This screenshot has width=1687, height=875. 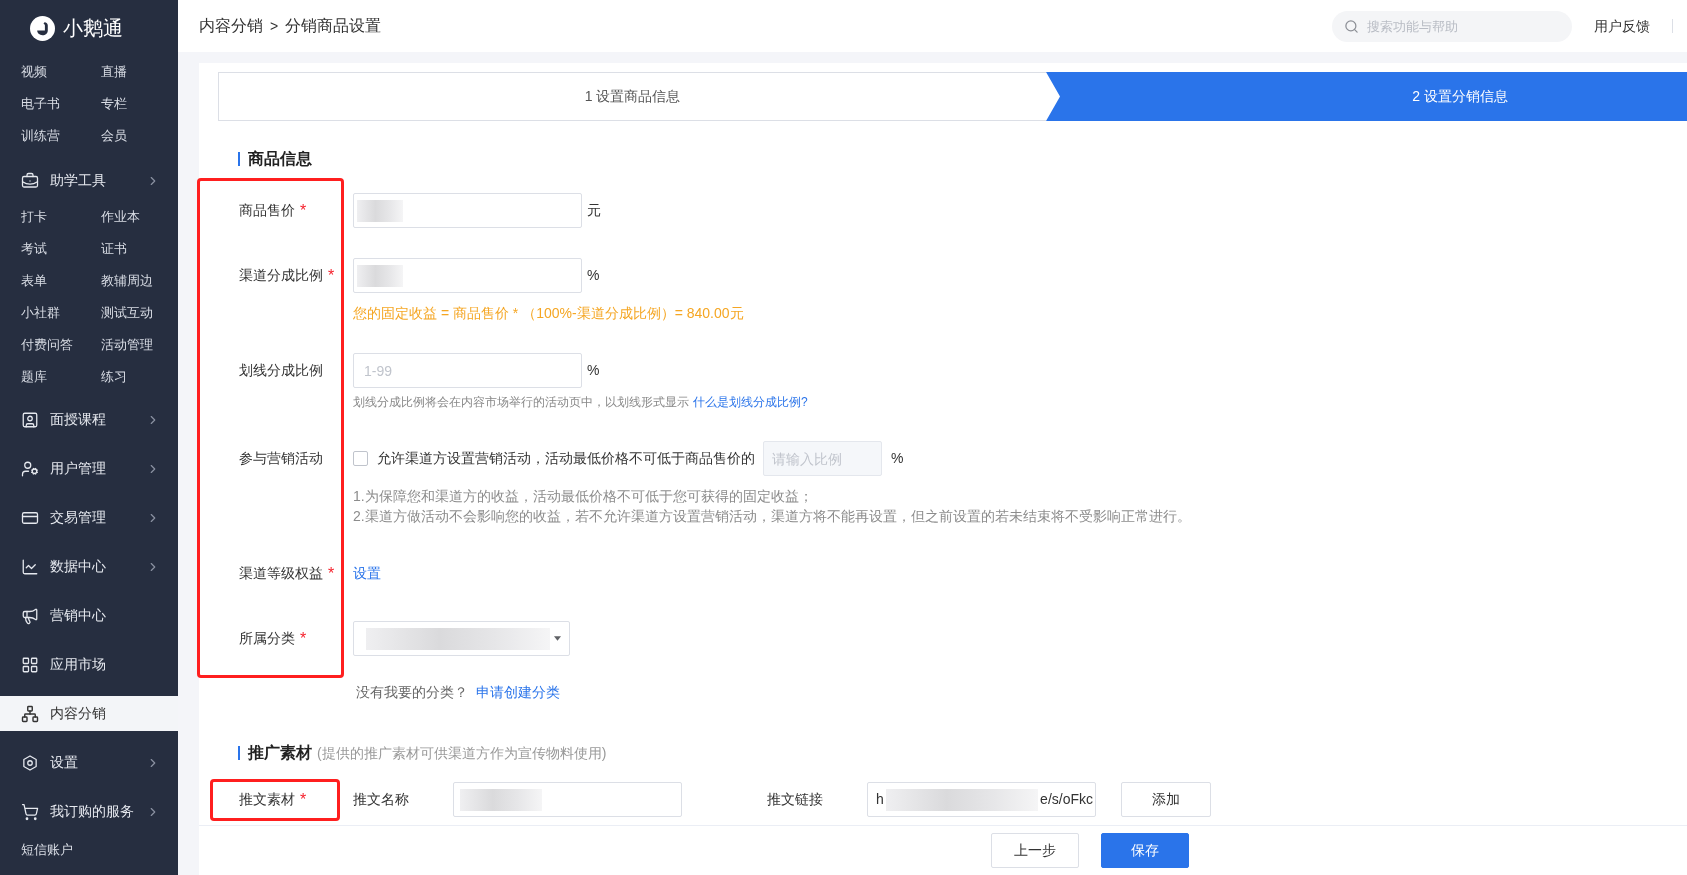 What do you see at coordinates (47, 850) in the screenshot?
I see `sidebar-link: 短信账户` at bounding box center [47, 850].